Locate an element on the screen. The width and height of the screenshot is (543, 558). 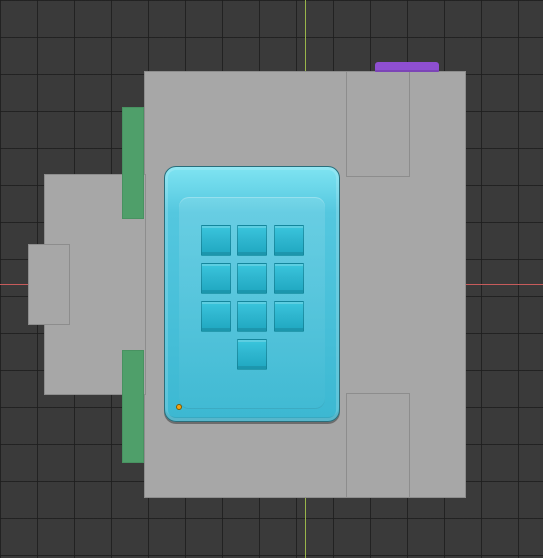
origin-marker-icon is located at coordinates (179, 407).